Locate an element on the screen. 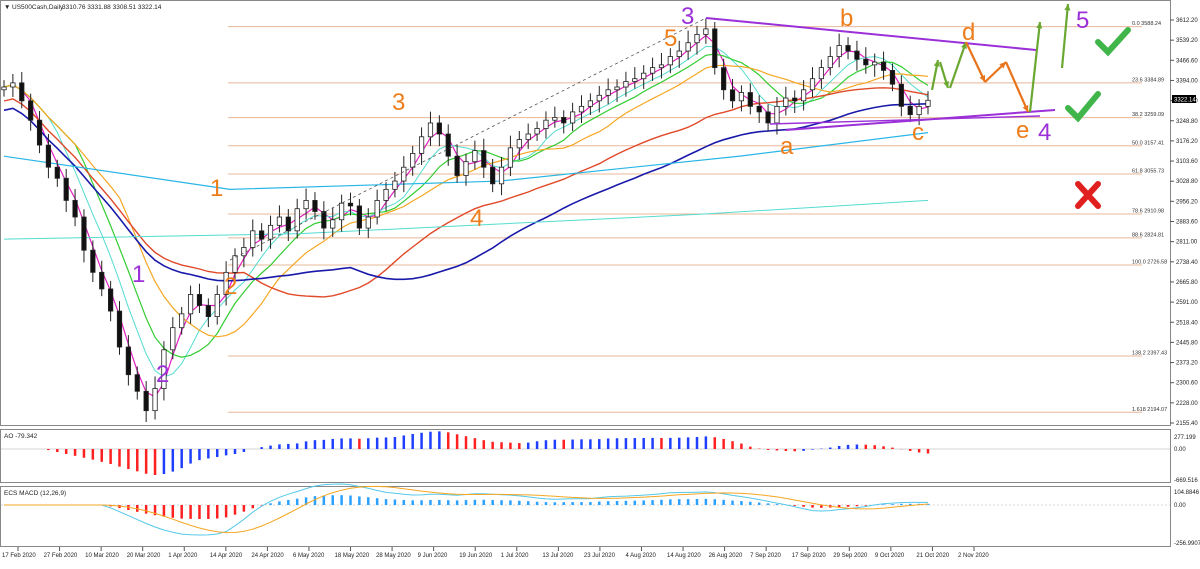 This screenshot has height=569, width=1200. price-tick-label: 3176.20 is located at coordinates (1187, 142).